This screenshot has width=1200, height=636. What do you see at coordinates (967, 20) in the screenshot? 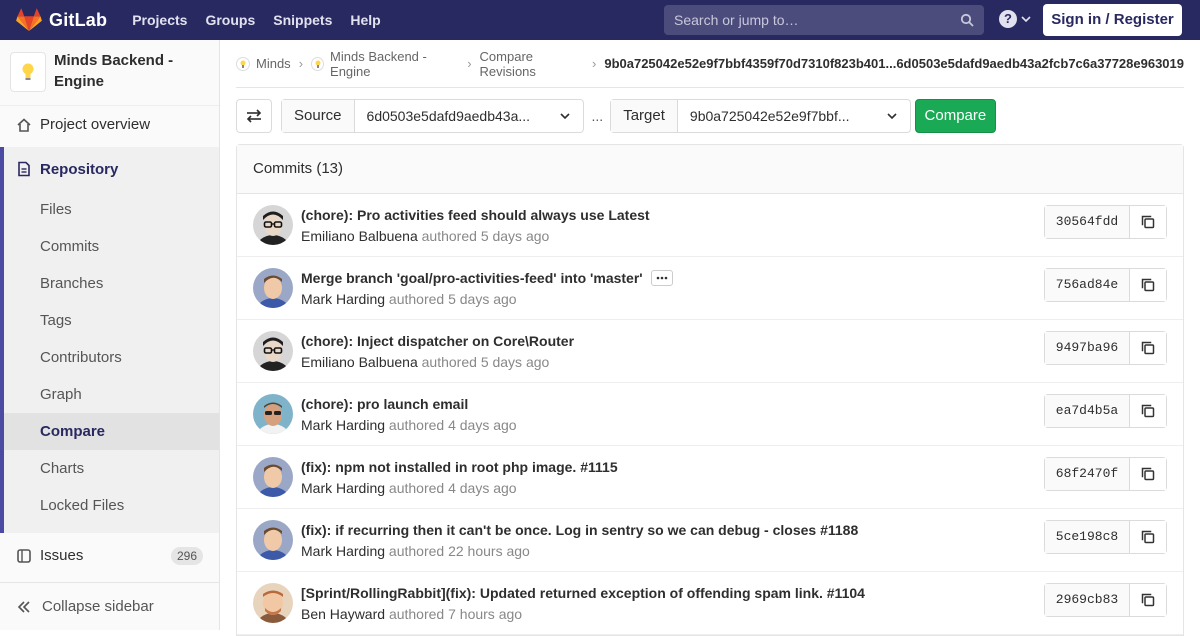
I see `search-icon` at bounding box center [967, 20].